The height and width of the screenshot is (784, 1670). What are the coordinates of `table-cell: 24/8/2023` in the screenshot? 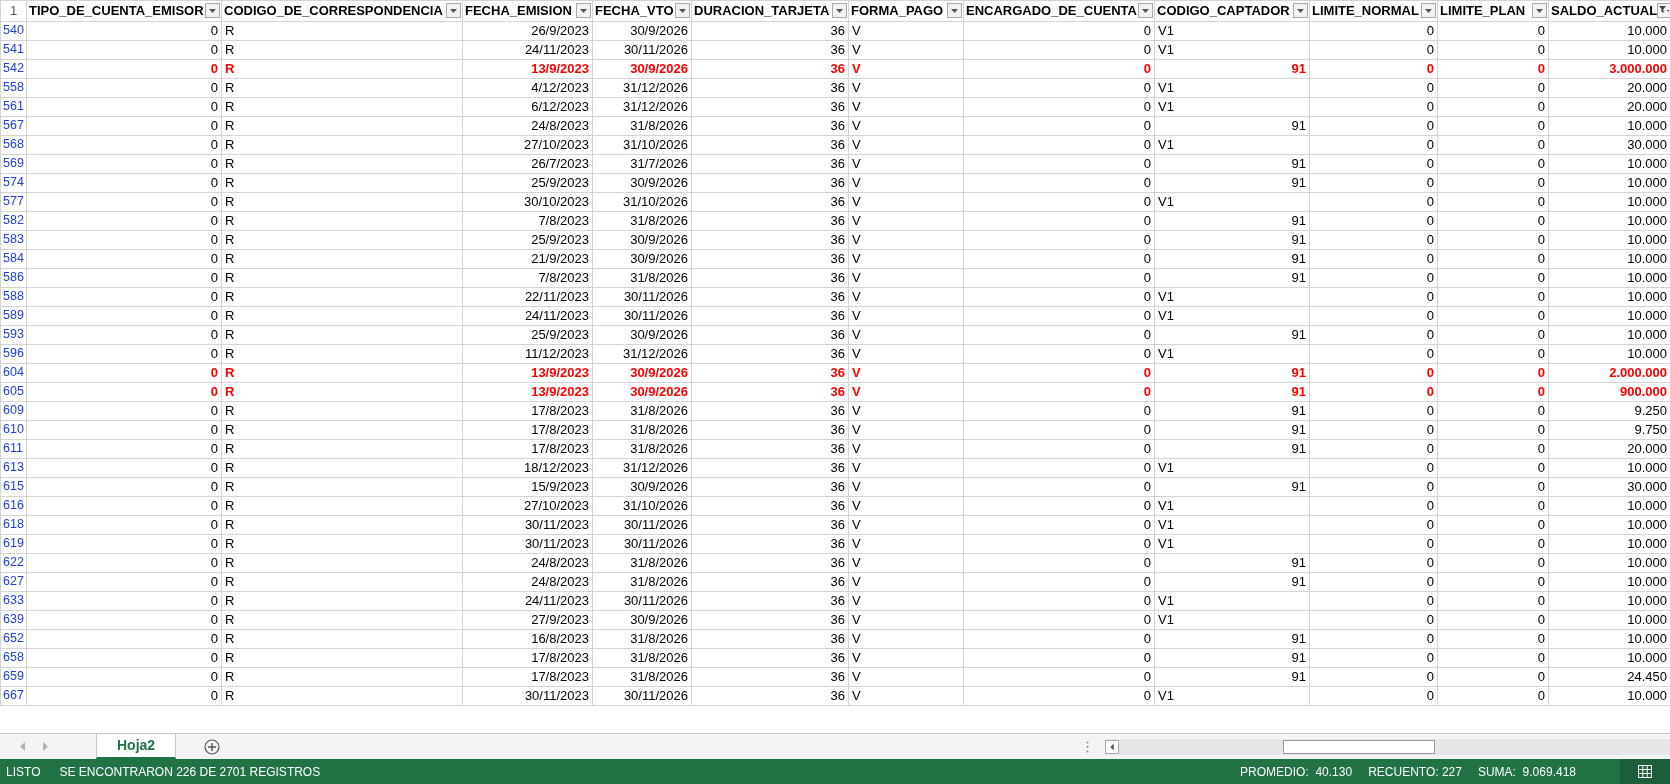 It's located at (527, 125).